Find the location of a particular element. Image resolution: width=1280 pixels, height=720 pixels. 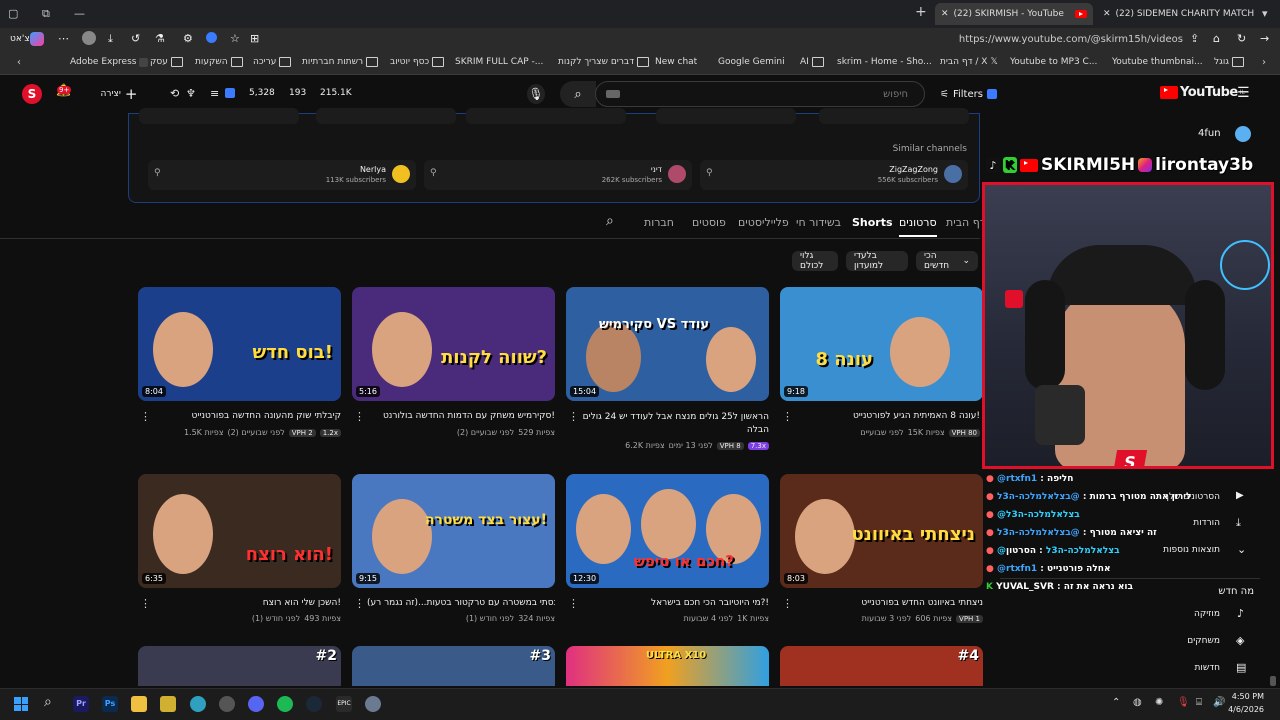

video-thumbnail: ULTRA X10 is located at coordinates (667, 666).